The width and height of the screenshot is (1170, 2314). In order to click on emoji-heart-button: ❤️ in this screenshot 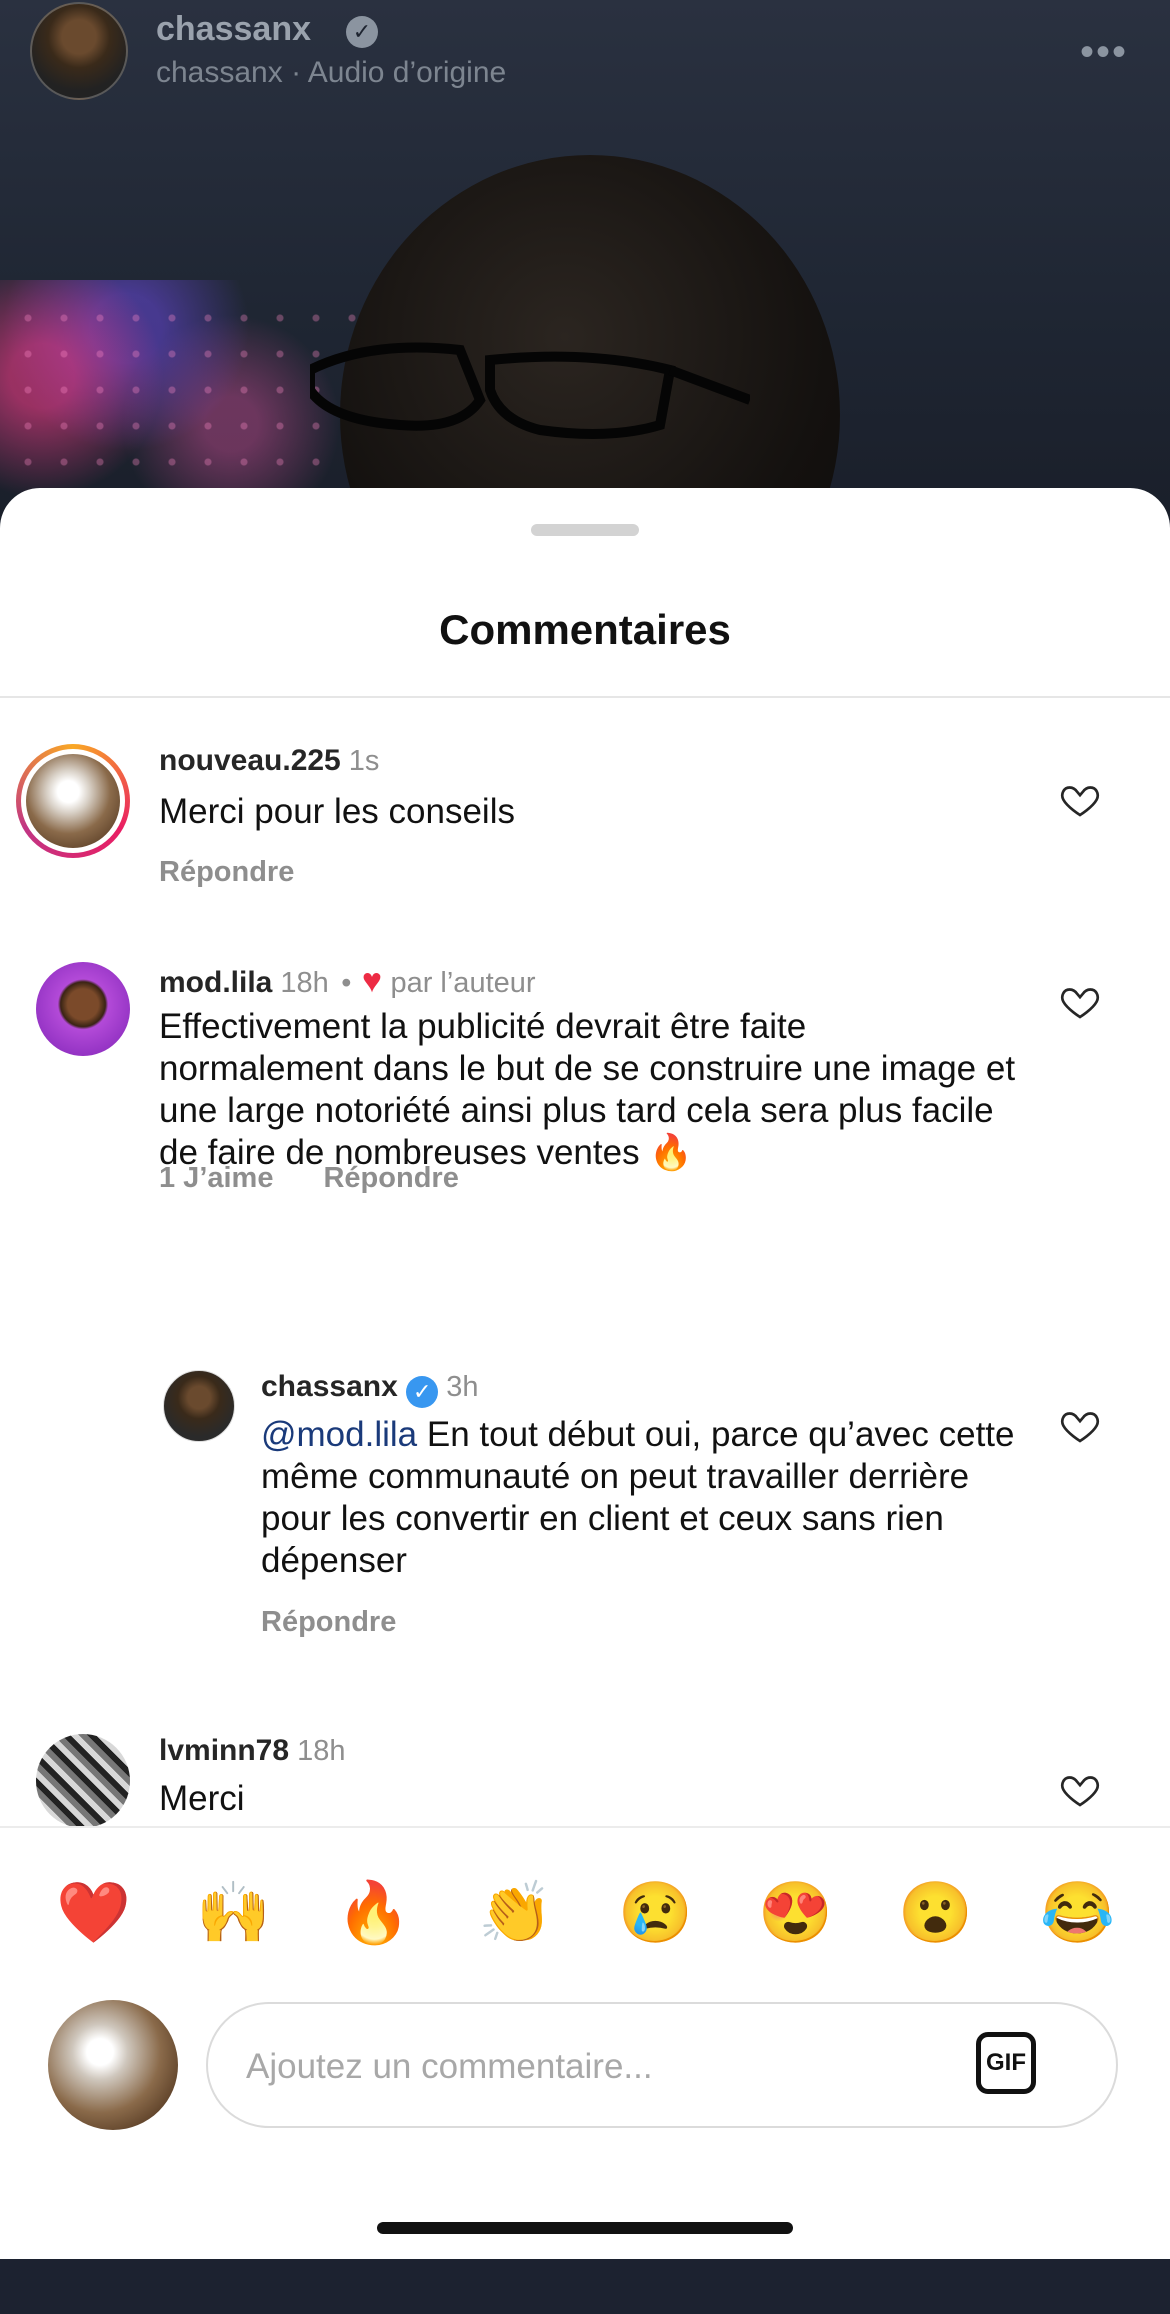, I will do `click(93, 1913)`.